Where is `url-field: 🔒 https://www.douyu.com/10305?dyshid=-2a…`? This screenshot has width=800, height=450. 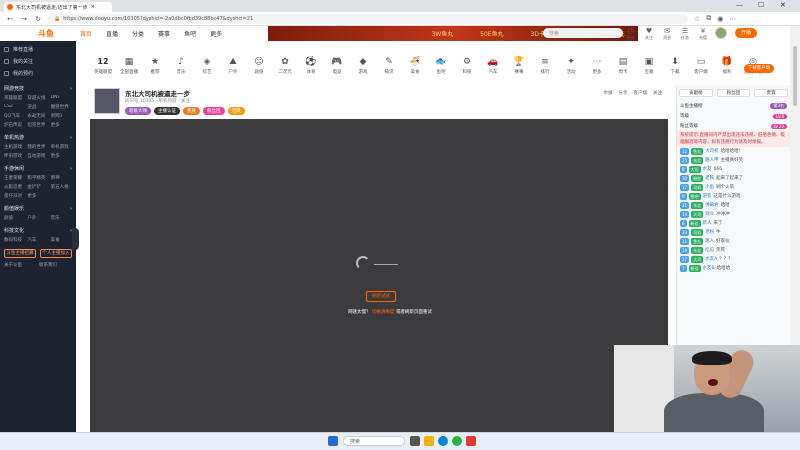
url-field: 🔒 https://www.douyu.com/10305?dyshid=-2a… is located at coordinates (368, 18).